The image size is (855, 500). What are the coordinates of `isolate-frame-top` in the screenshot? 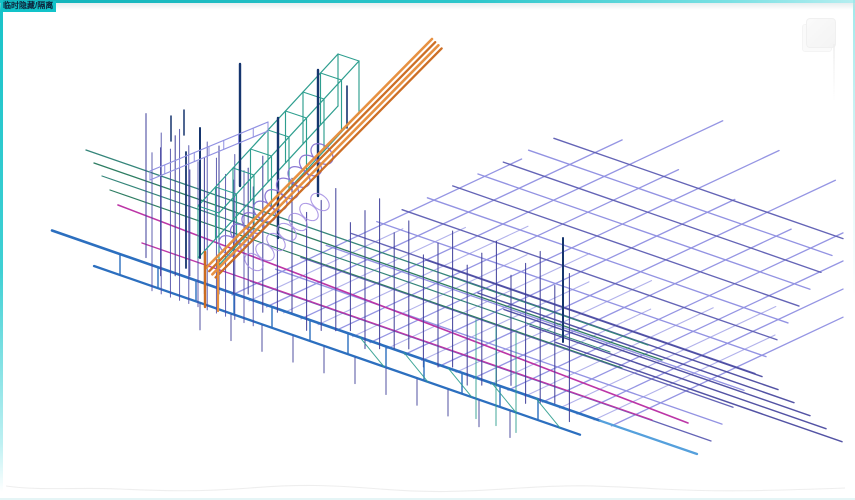 It's located at (427, 1).